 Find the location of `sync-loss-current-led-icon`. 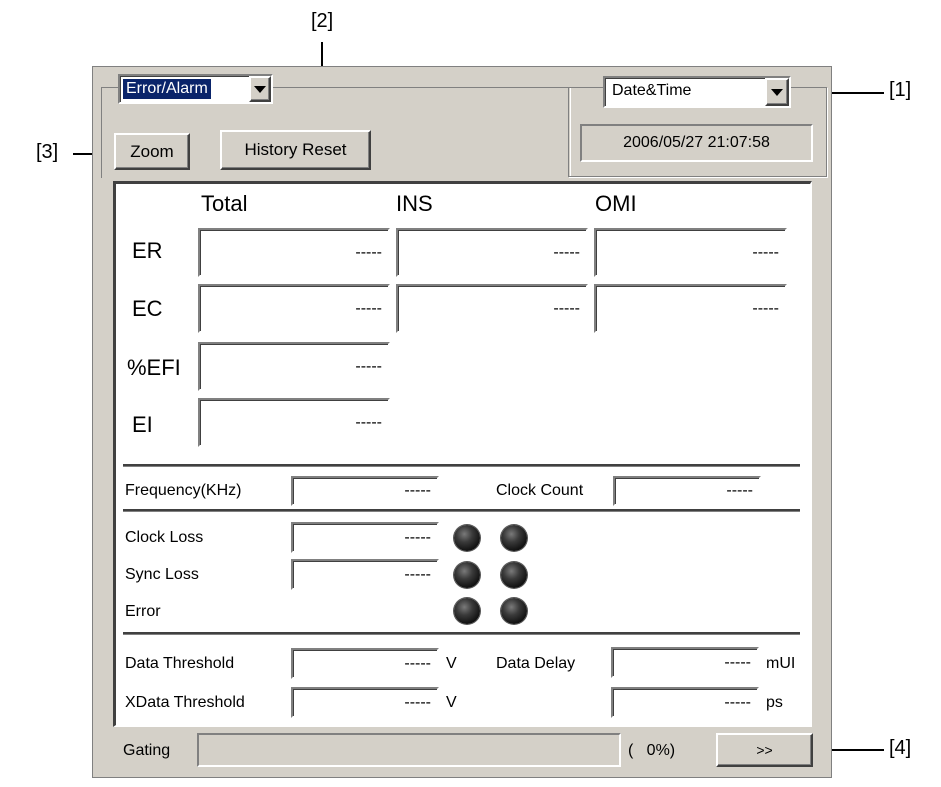

sync-loss-current-led-icon is located at coordinates (467, 575).